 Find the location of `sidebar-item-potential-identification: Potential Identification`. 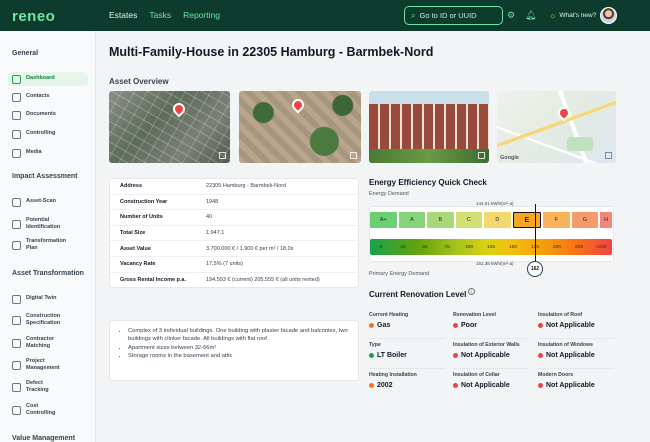

sidebar-item-potential-identification: Potential Identification is located at coordinates (48, 224).